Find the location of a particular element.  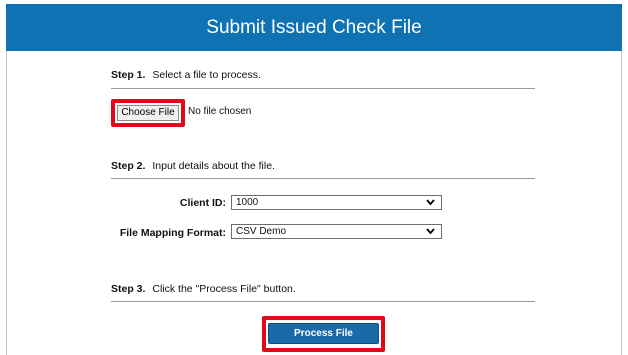

step-3-label: Step 3. is located at coordinates (128, 289).